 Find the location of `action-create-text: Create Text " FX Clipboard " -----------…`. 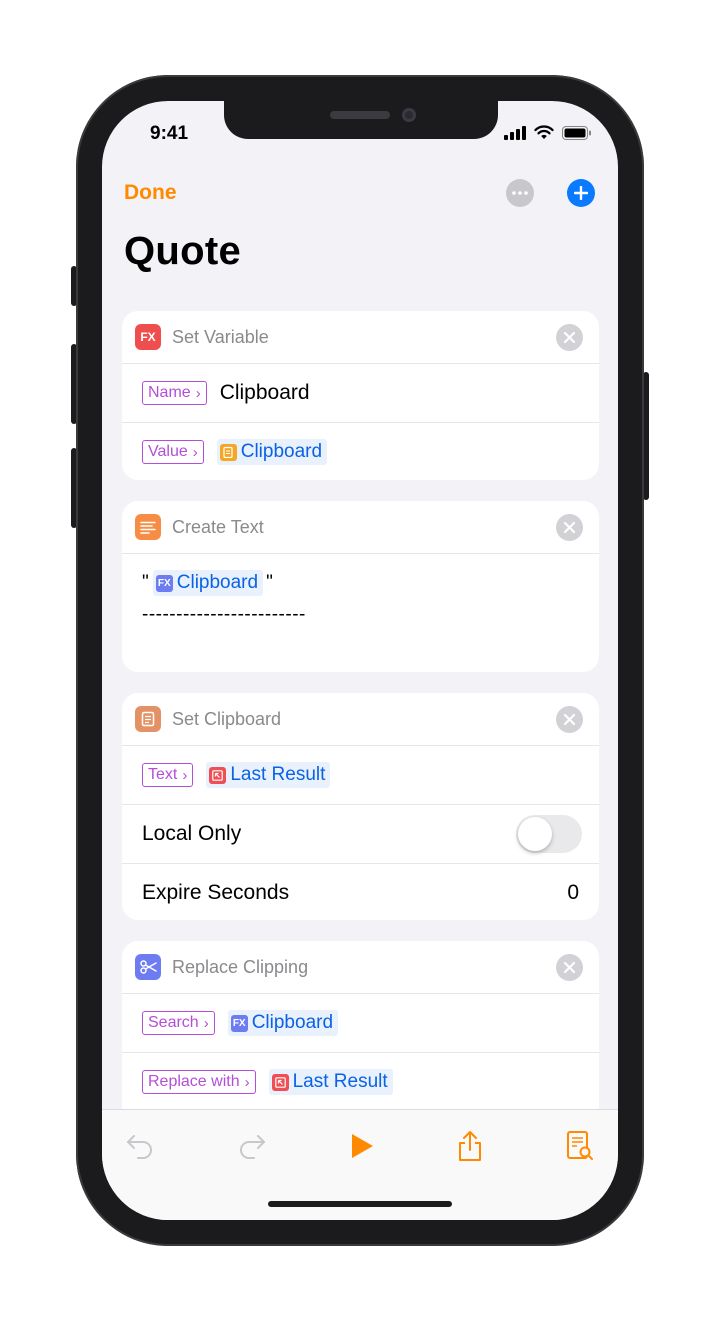

action-create-text: Create Text " FX Clipboard " -----------… is located at coordinates (360, 586).